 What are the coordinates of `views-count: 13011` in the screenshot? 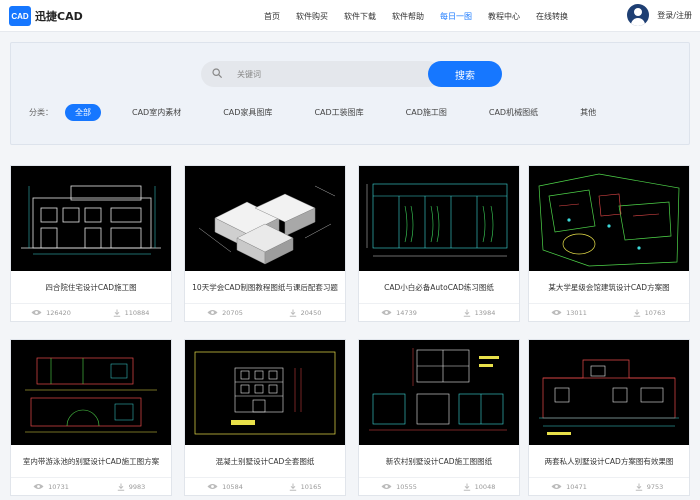 It's located at (576, 312).